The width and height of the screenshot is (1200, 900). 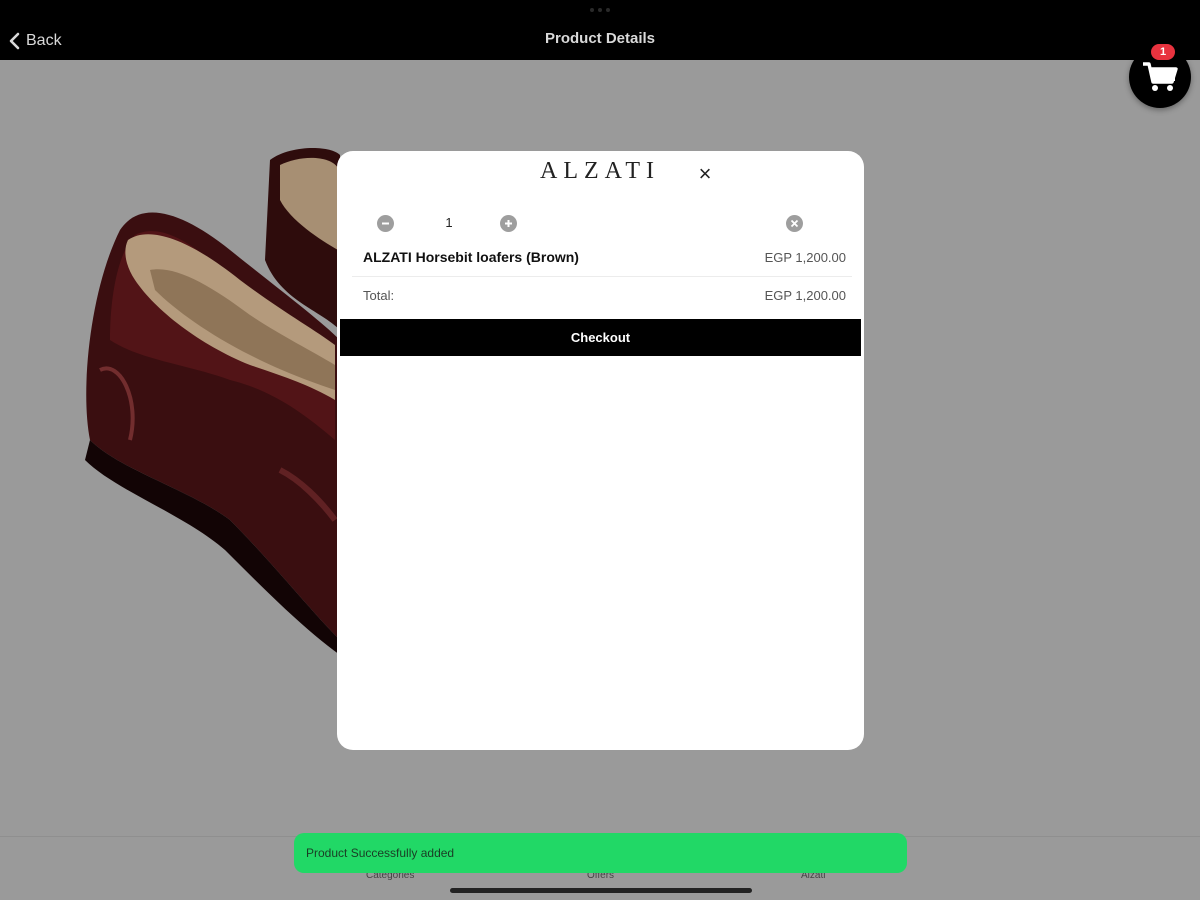 I want to click on close-icon: ×, so click(x=705, y=174).